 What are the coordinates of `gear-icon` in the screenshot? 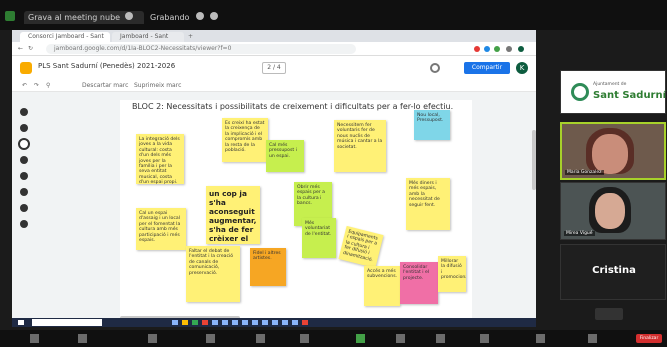 It's located at (435, 68).